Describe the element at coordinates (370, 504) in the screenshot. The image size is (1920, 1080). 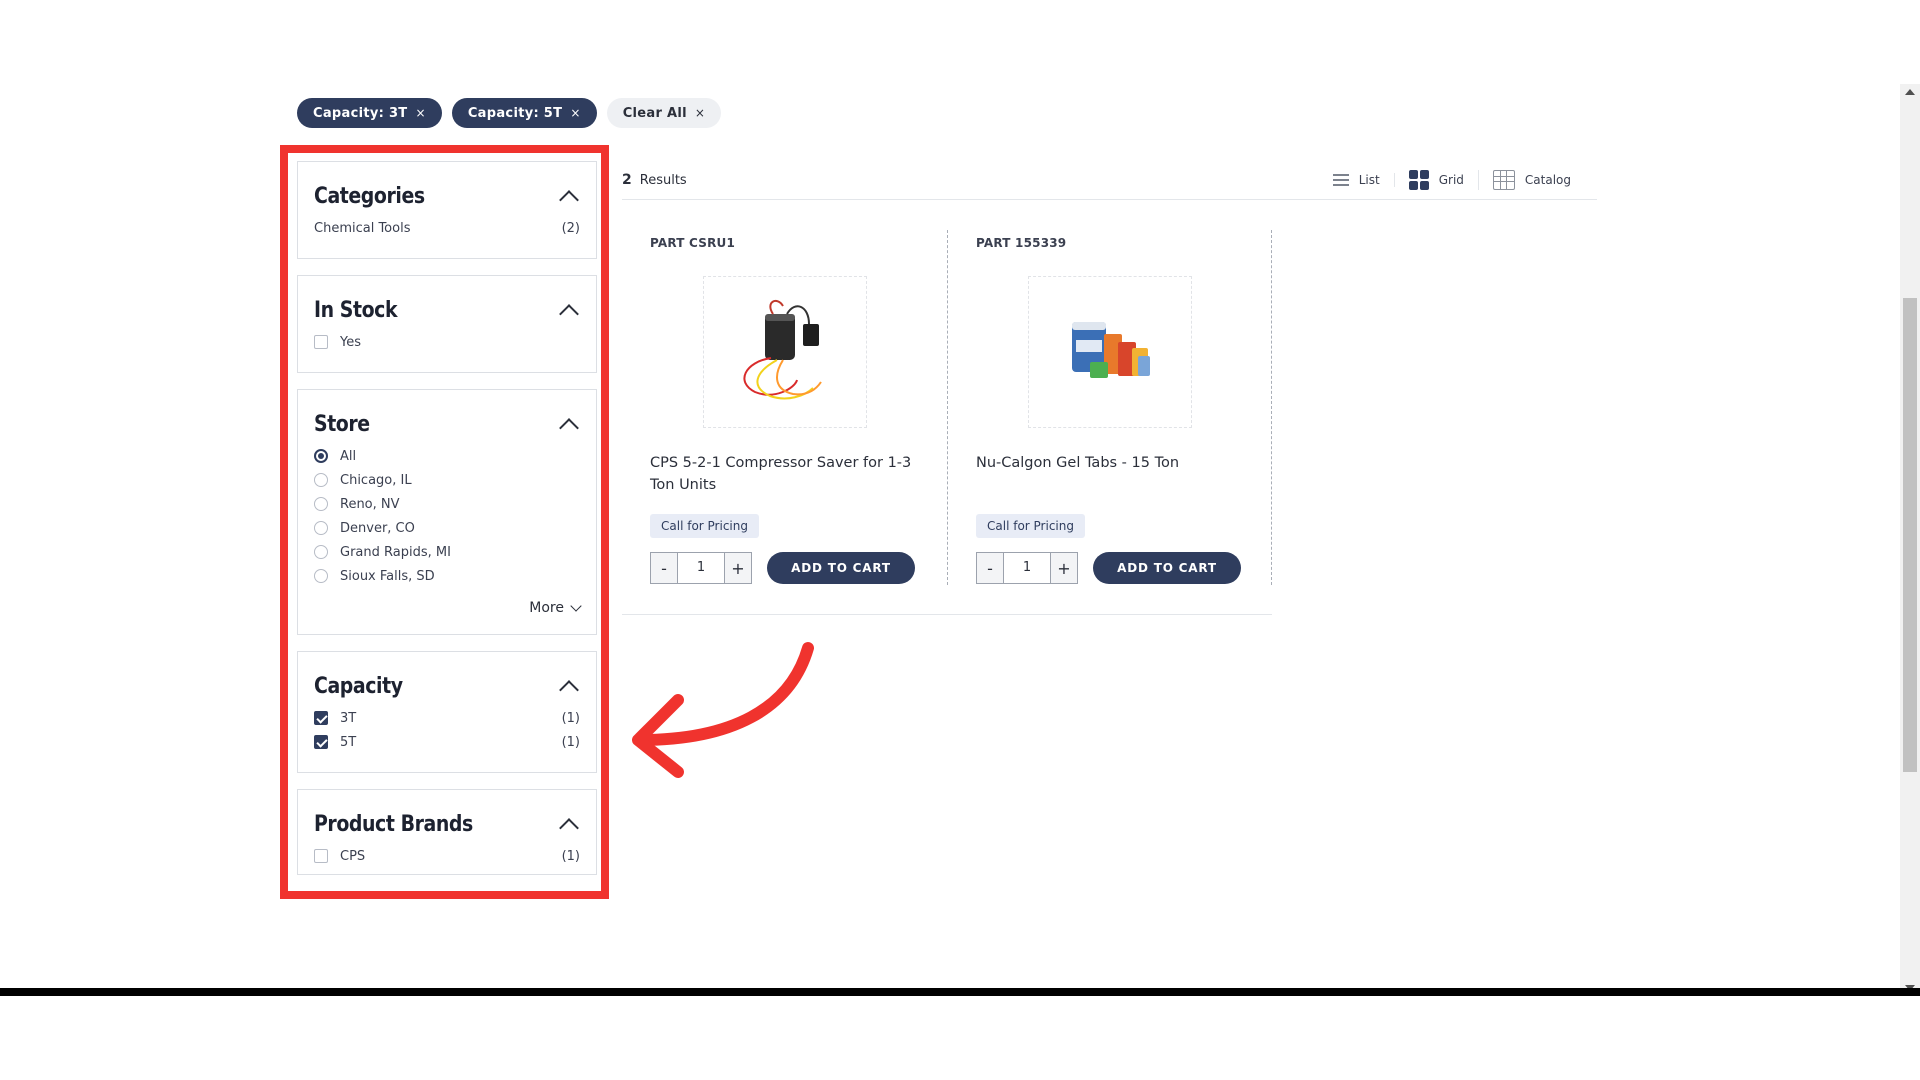
I see `option-label: Reno, NV` at that location.